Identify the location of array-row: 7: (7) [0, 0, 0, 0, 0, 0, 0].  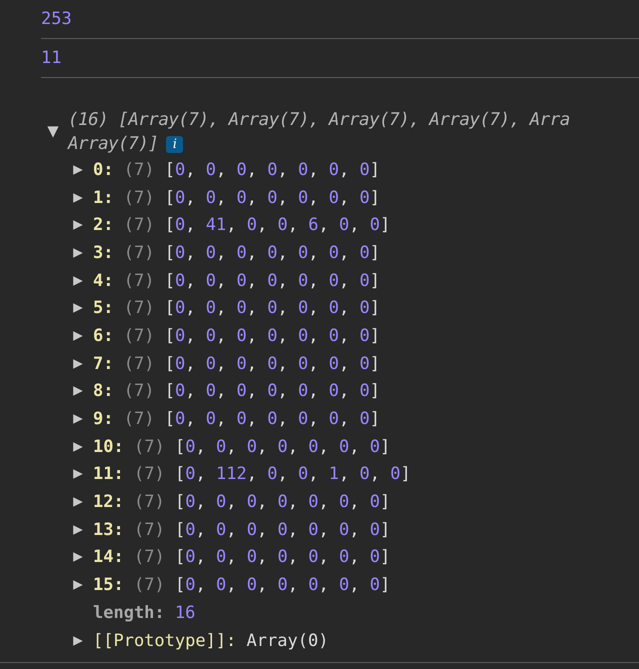
(236, 364).